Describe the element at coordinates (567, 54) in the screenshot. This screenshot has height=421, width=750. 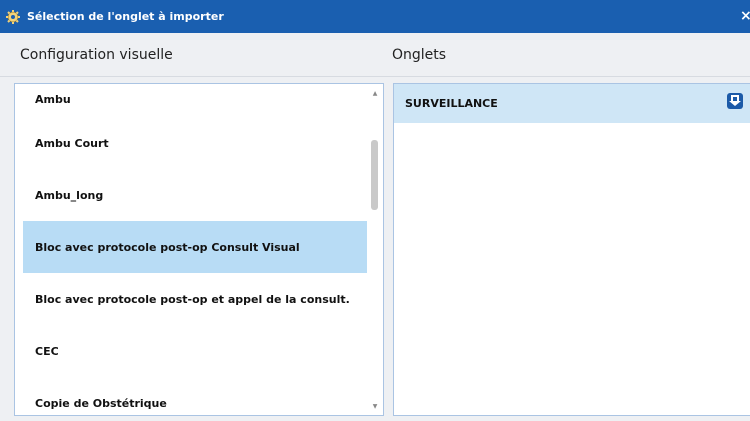
I see `right-pane-header: Onglets` at that location.